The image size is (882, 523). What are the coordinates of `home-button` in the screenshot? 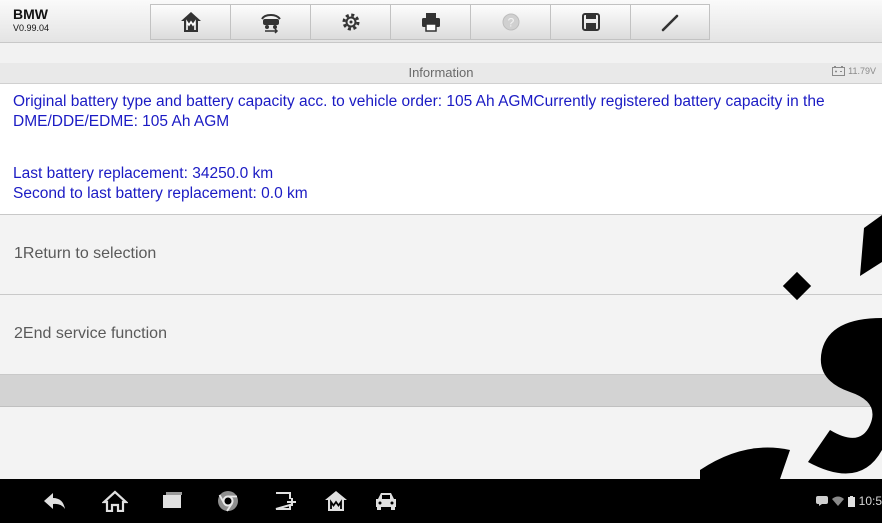 It's located at (190, 22).